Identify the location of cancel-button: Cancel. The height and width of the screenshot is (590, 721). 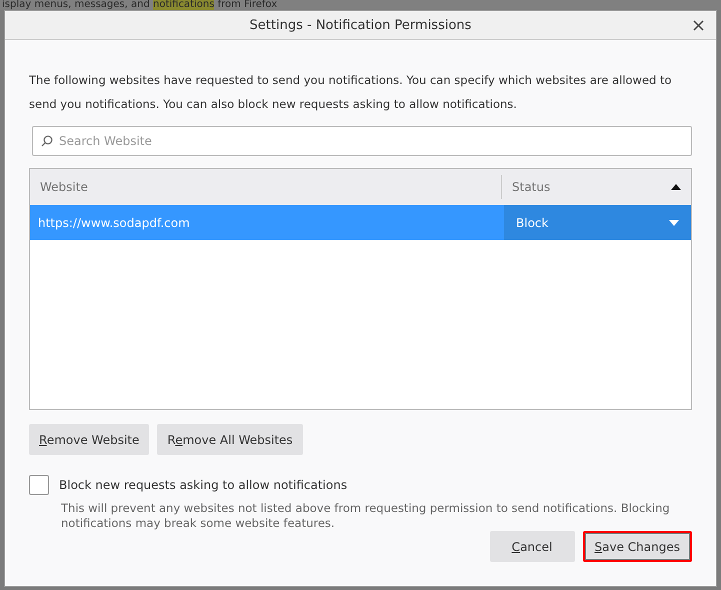
(532, 546).